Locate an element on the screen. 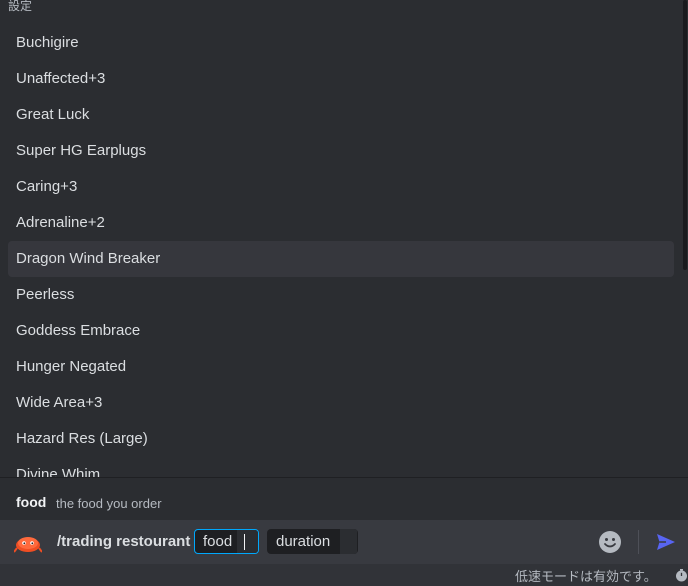 The width and height of the screenshot is (688, 586). option-item: Hunger Negated is located at coordinates (341, 367).